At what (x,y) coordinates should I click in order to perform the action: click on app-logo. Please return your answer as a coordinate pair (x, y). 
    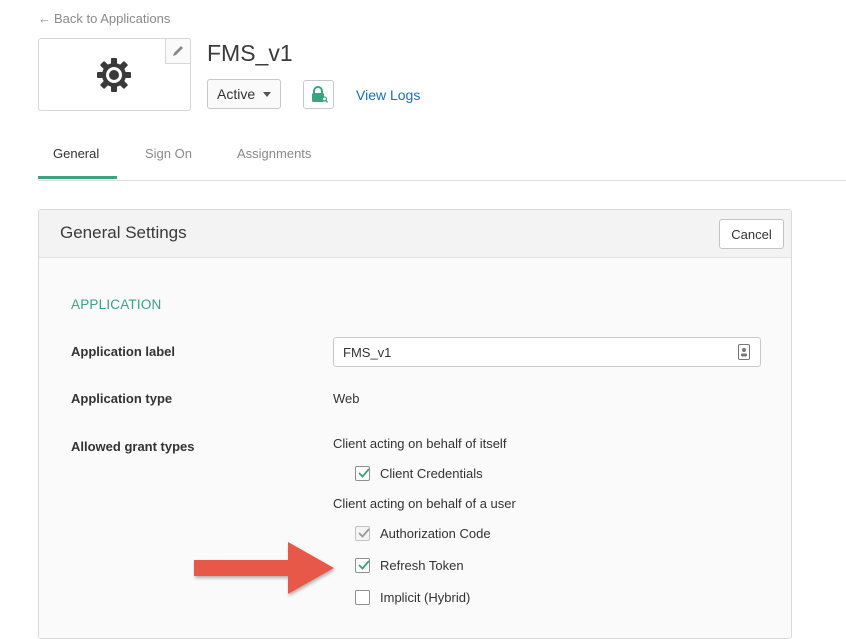
    Looking at the image, I should click on (114, 74).